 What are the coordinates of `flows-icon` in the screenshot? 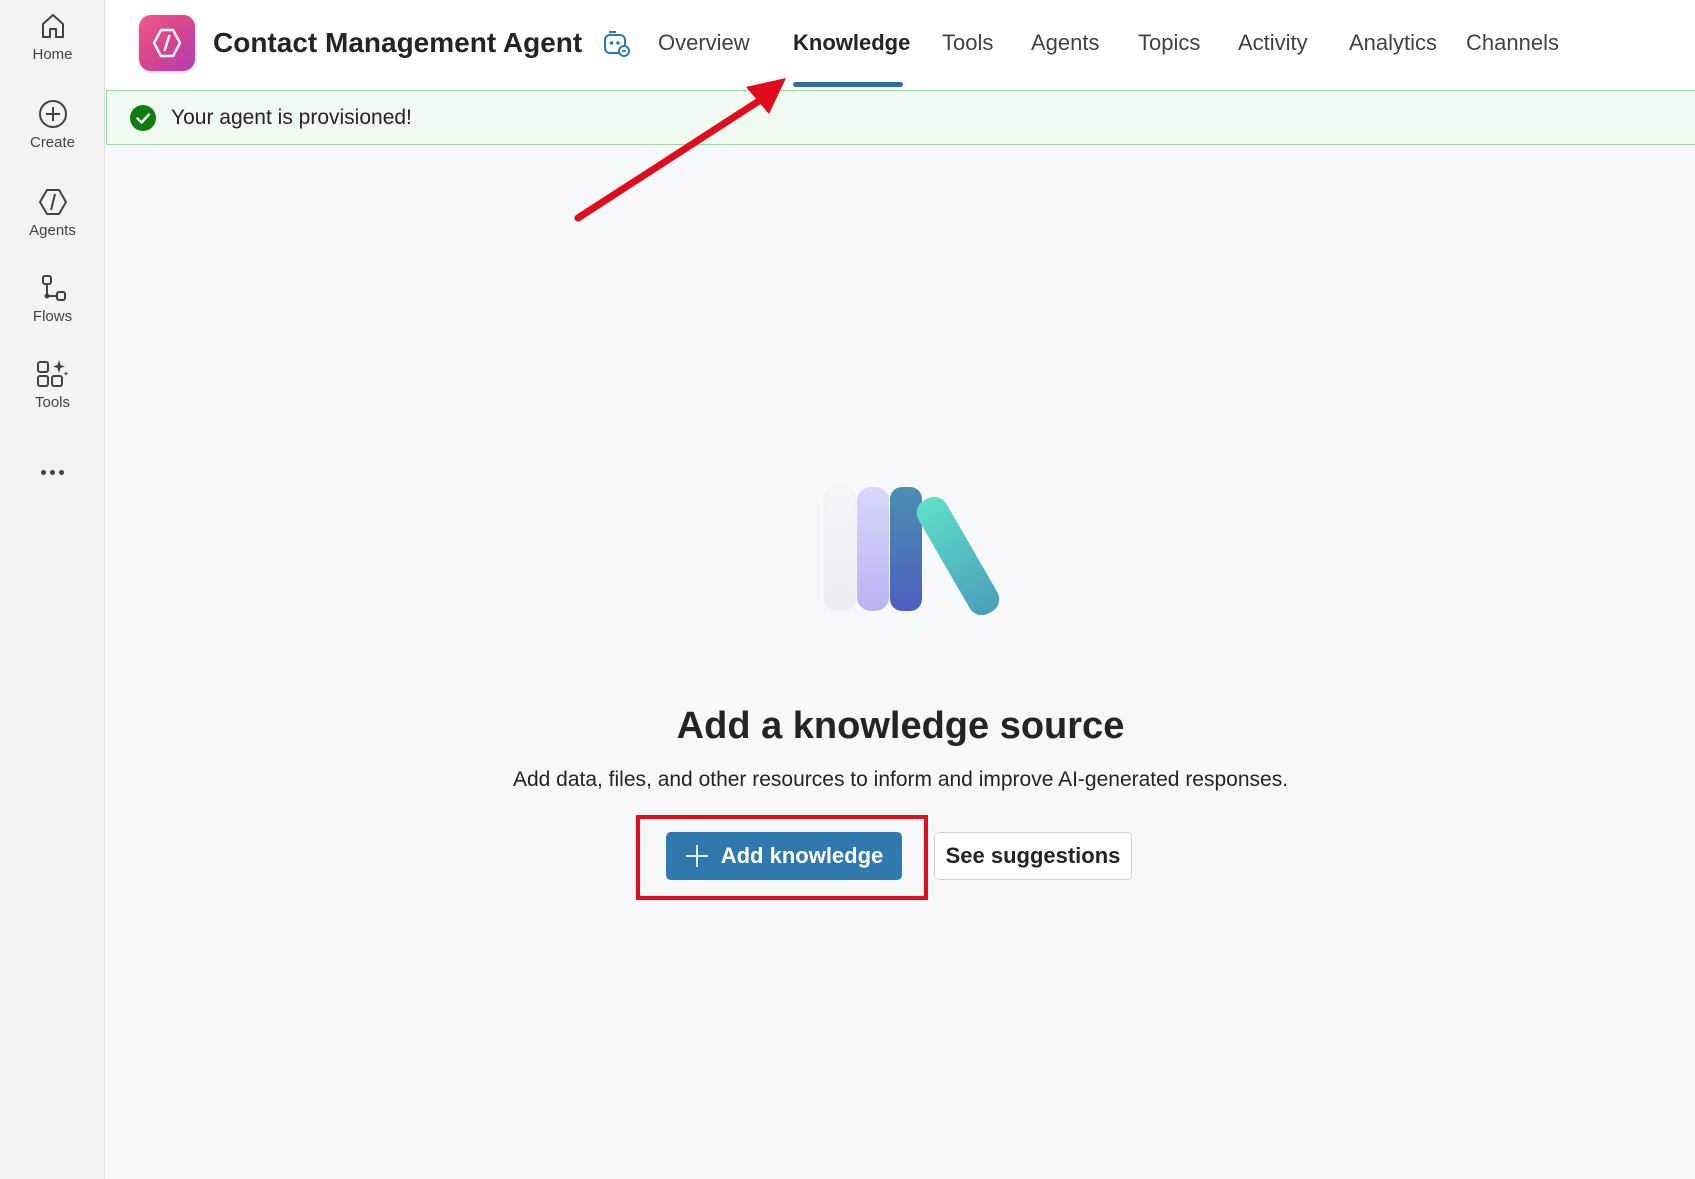 It's located at (53, 288).